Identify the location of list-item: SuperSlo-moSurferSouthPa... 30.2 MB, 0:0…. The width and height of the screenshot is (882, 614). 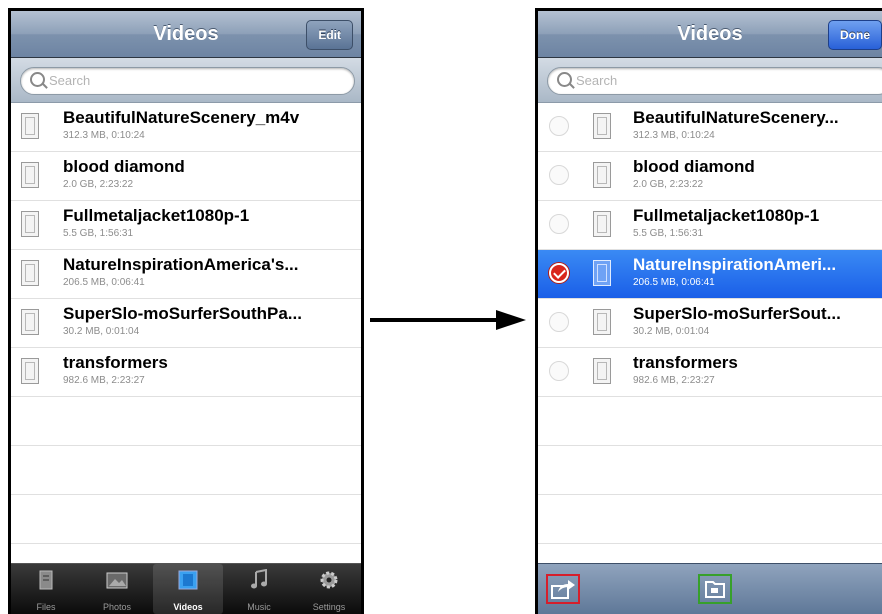
(186, 323).